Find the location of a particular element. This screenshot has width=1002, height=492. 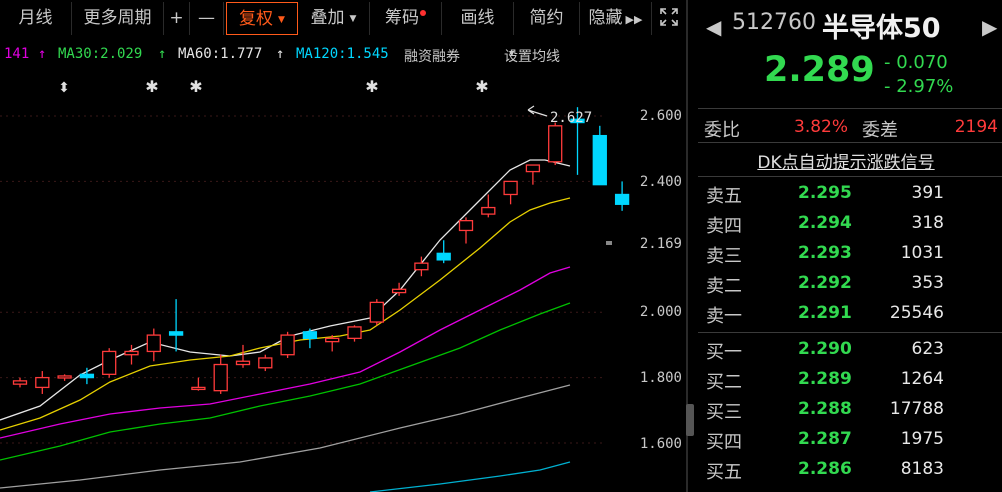

bid-volume: 623 is located at coordinates (927, 349).